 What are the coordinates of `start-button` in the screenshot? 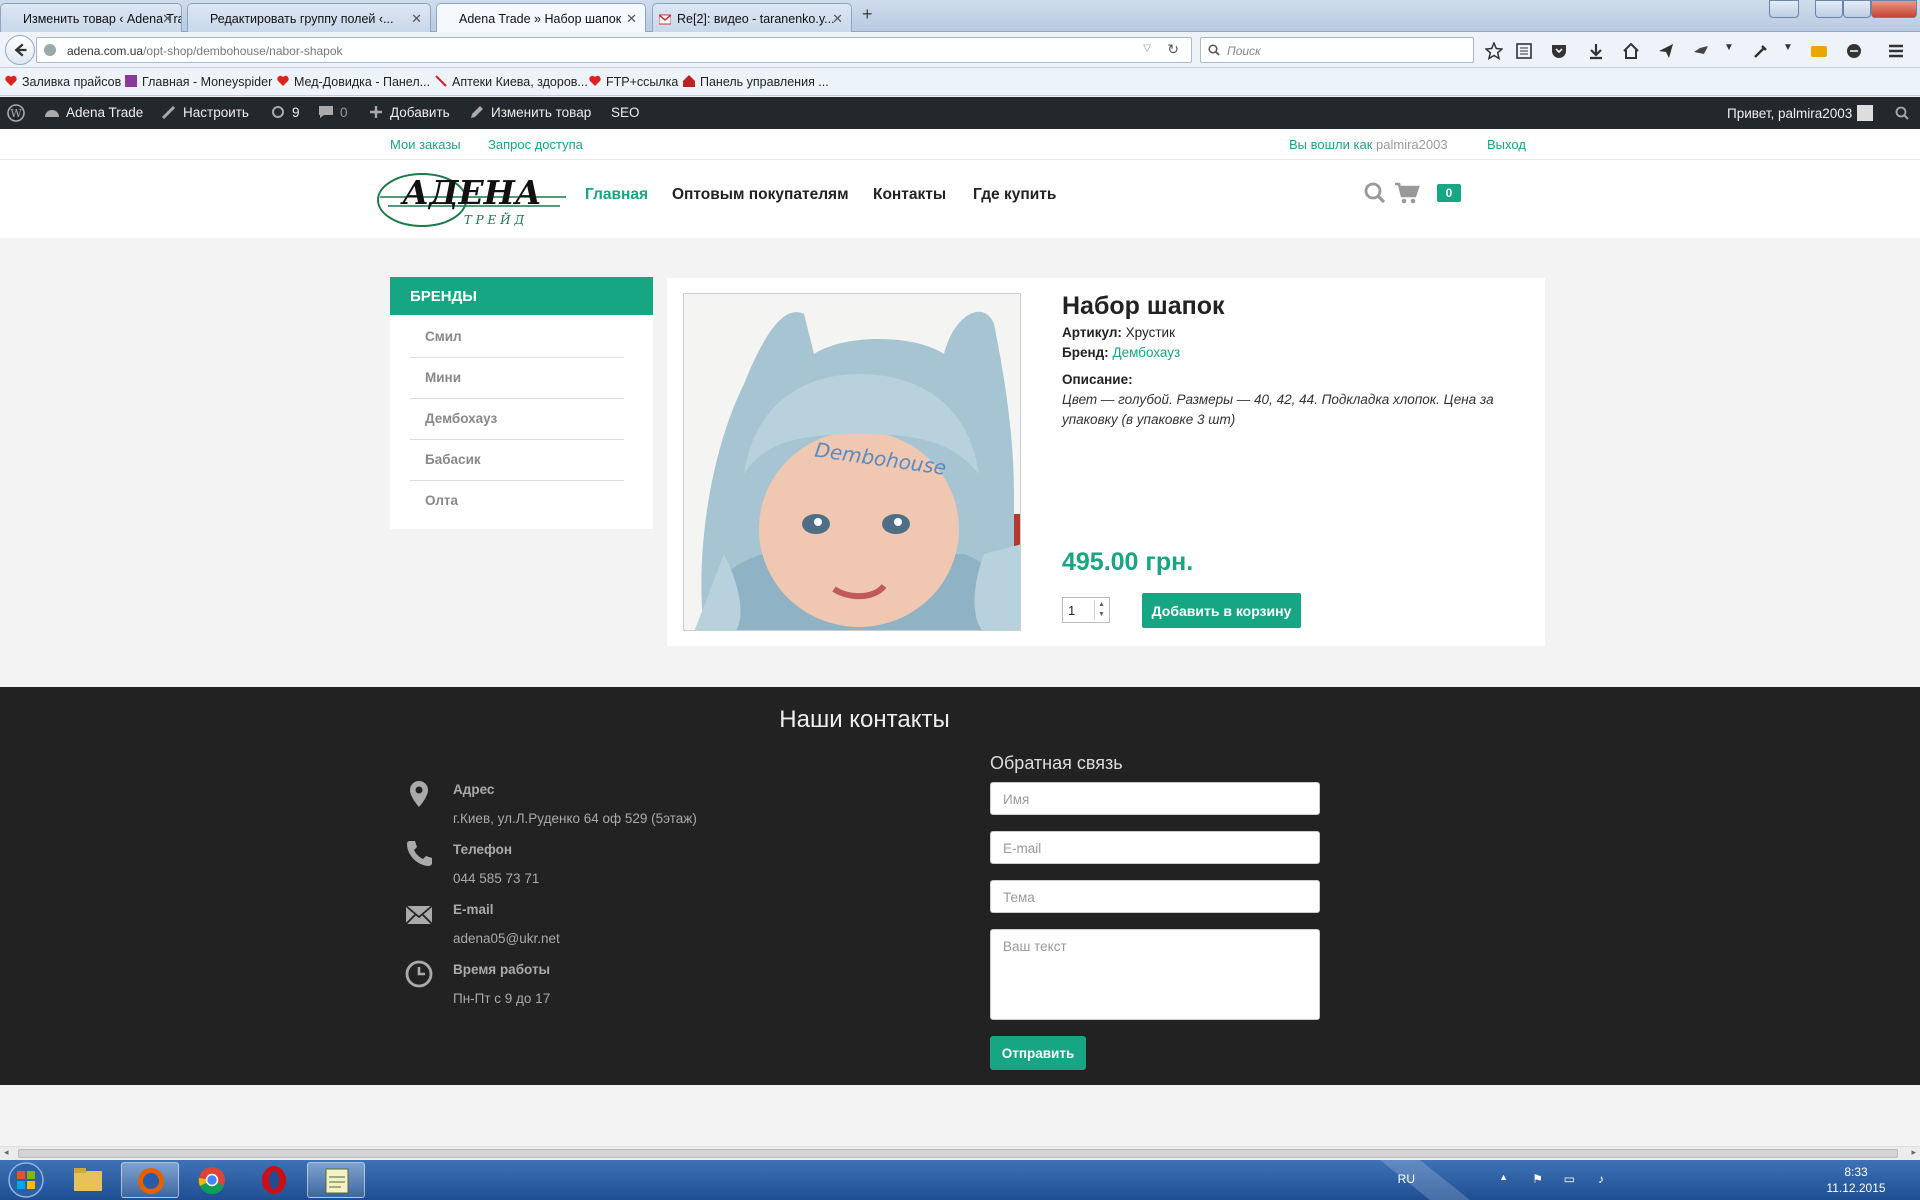 It's located at (26, 1180).